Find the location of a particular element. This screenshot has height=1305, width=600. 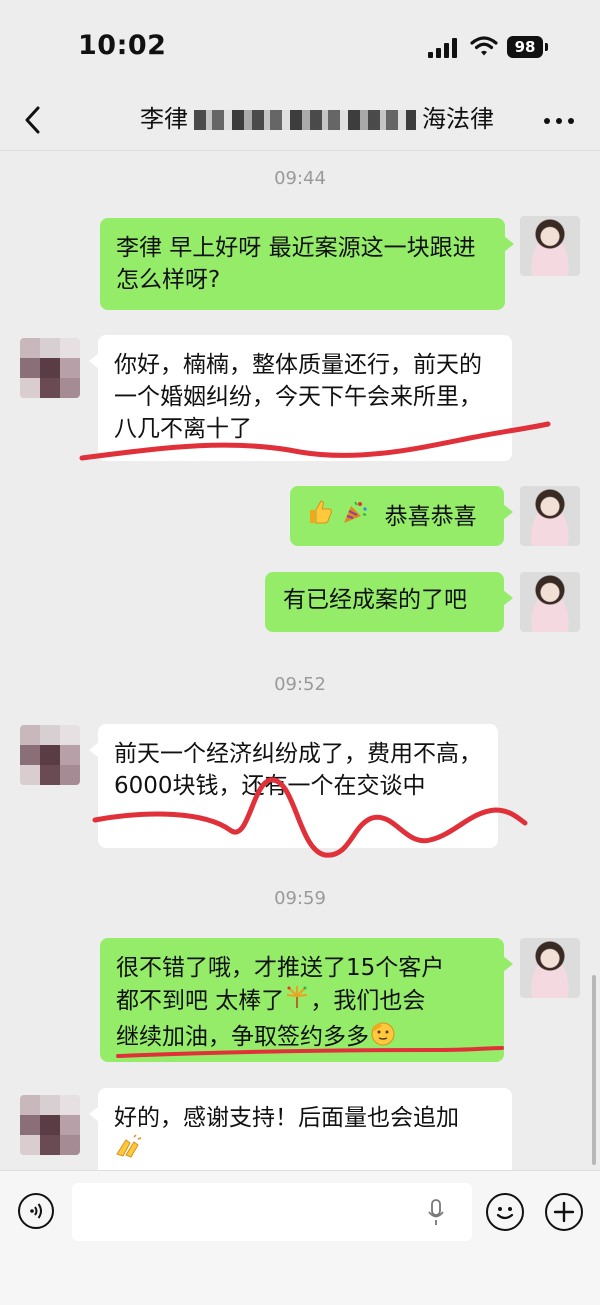

applause-emoji is located at coordinates (128, 1150).